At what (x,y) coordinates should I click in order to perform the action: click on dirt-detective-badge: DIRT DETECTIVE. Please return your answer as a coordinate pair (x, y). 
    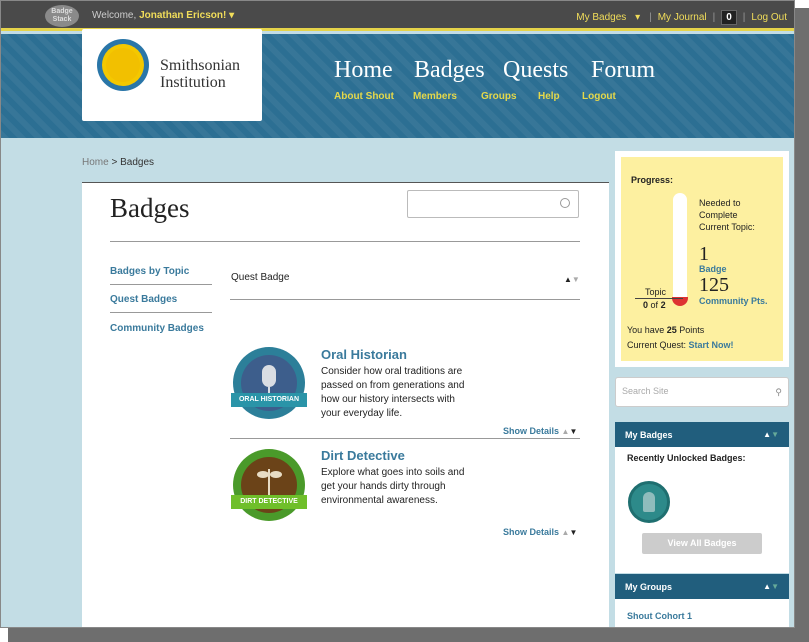
    Looking at the image, I should click on (269, 485).